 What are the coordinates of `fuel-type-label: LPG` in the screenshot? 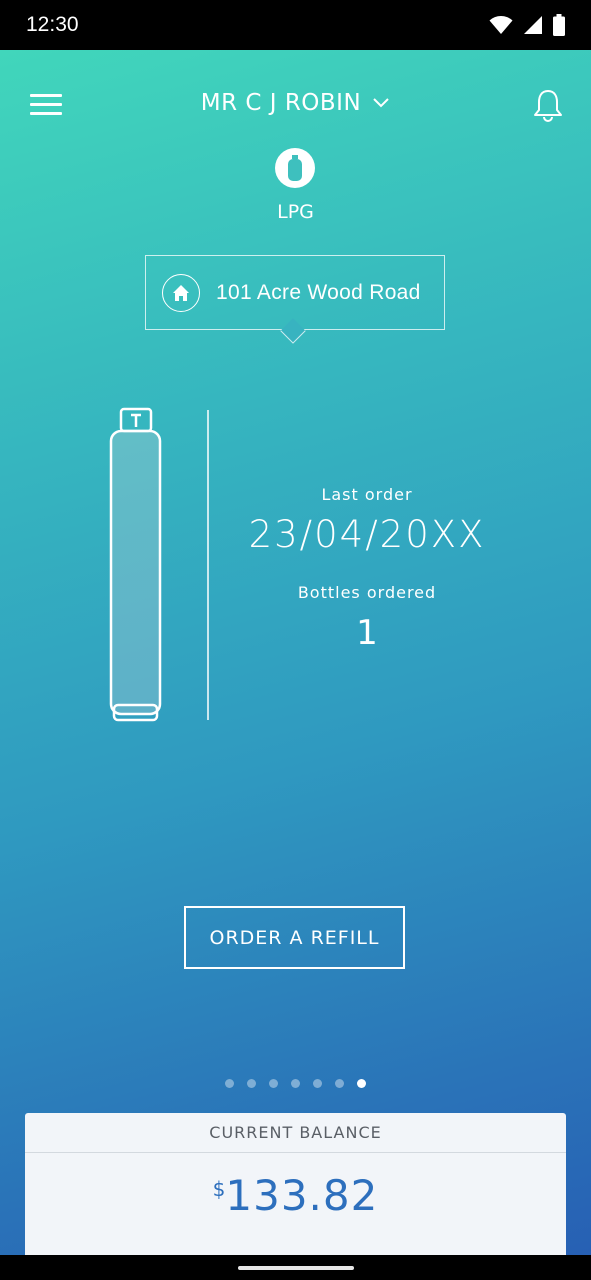 It's located at (295, 212).